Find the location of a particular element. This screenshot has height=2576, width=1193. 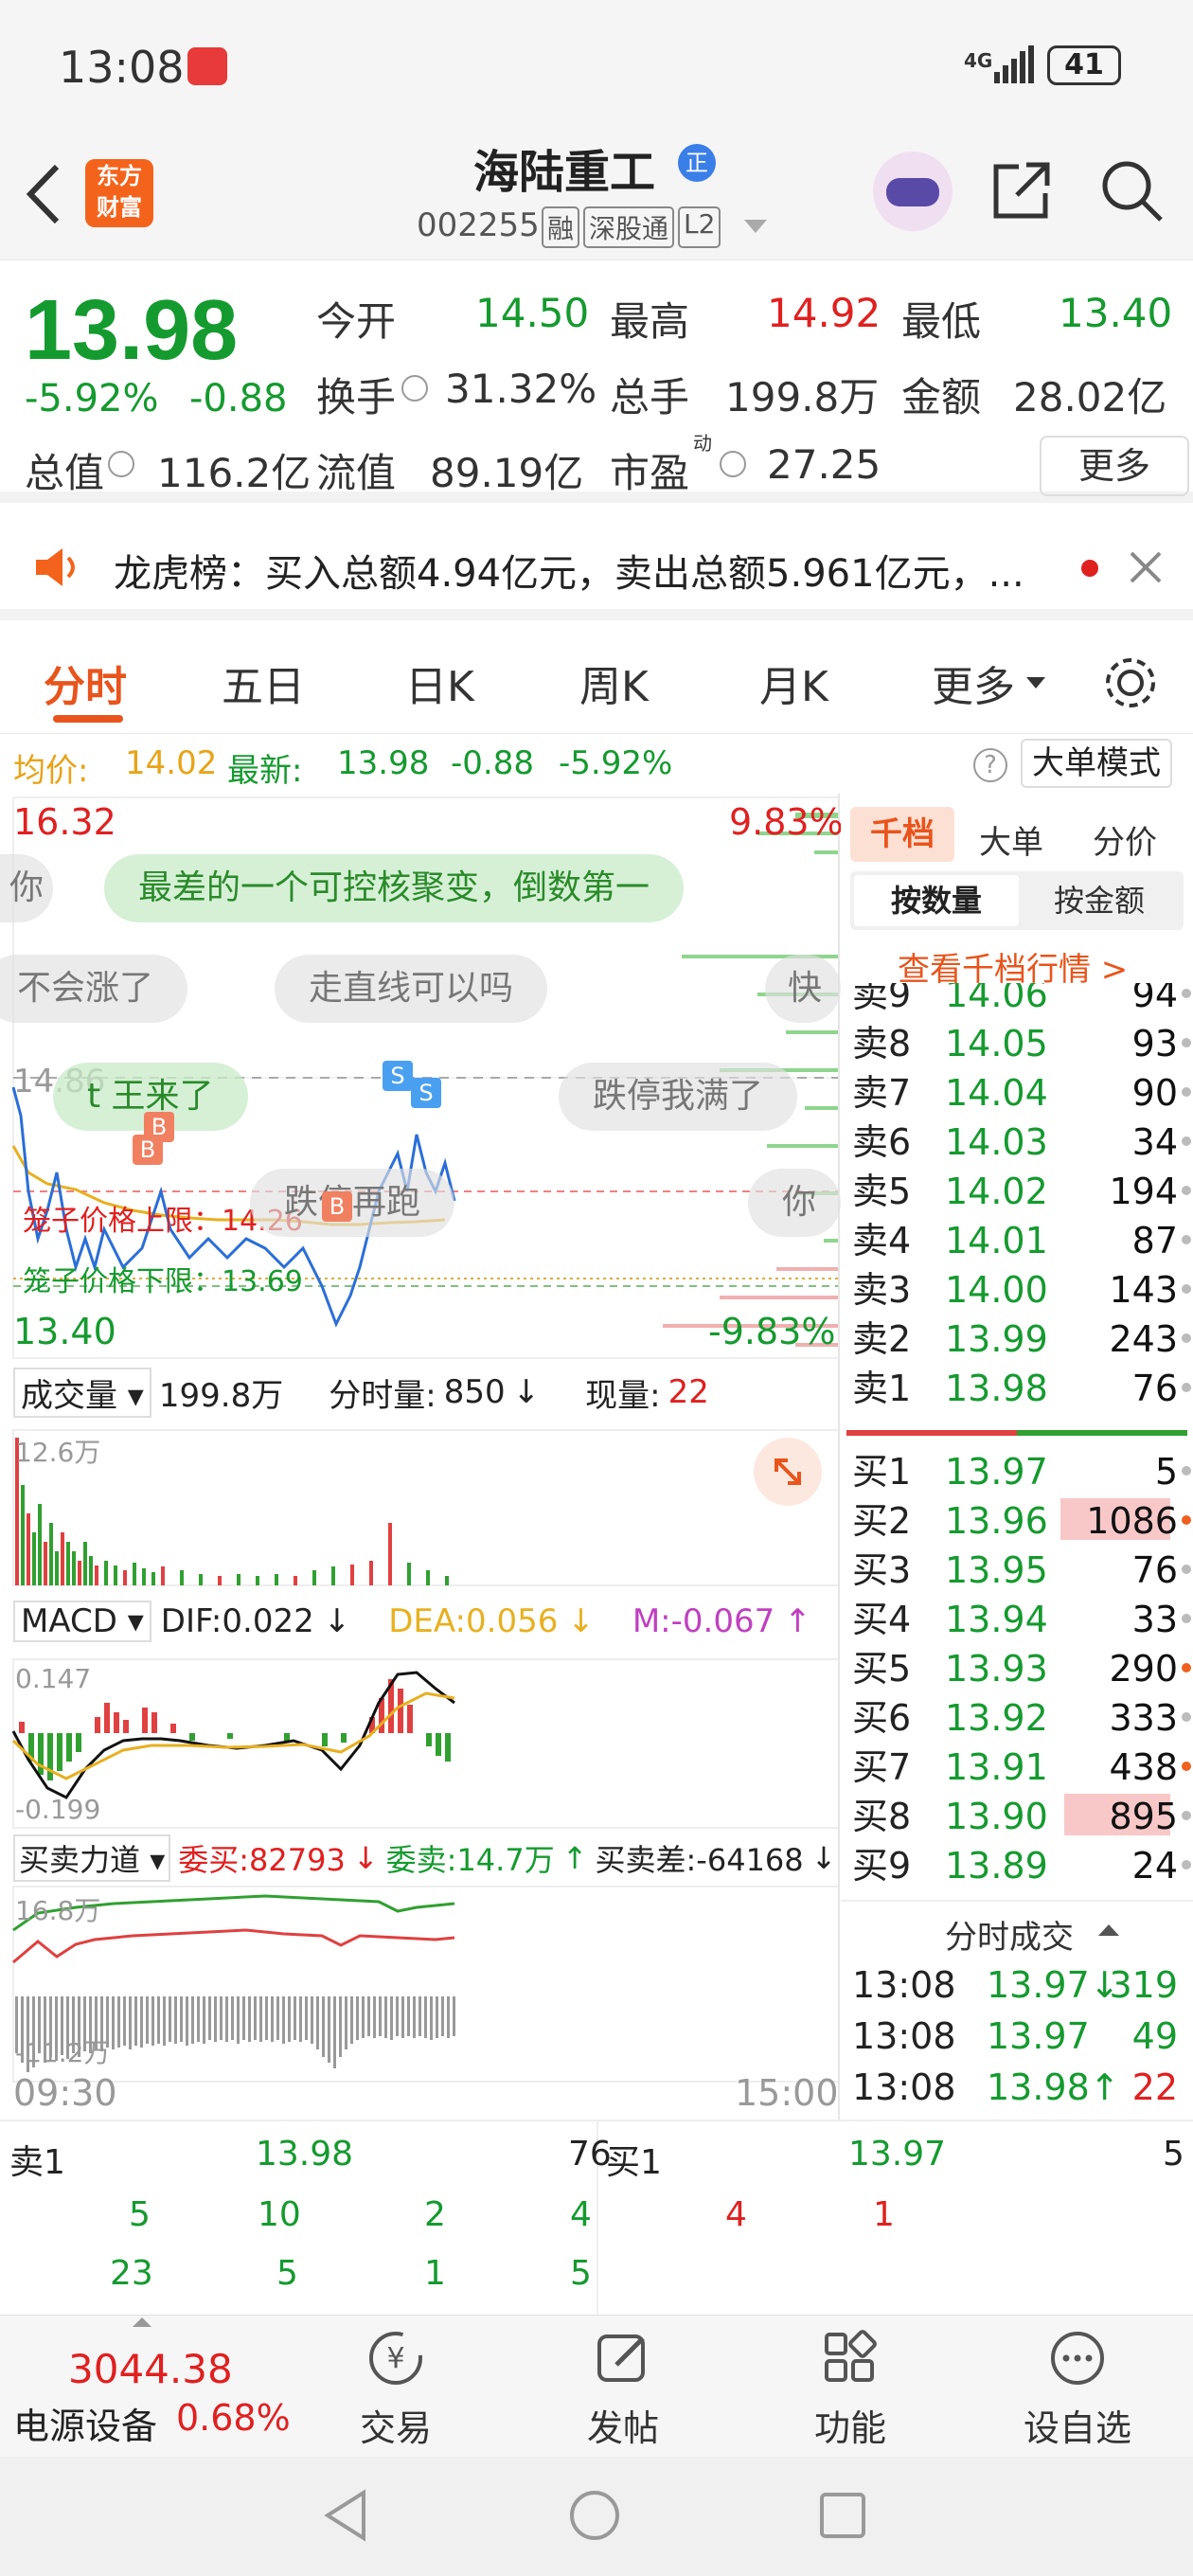

eastmoney-logo: 东方 财富 is located at coordinates (119, 193).